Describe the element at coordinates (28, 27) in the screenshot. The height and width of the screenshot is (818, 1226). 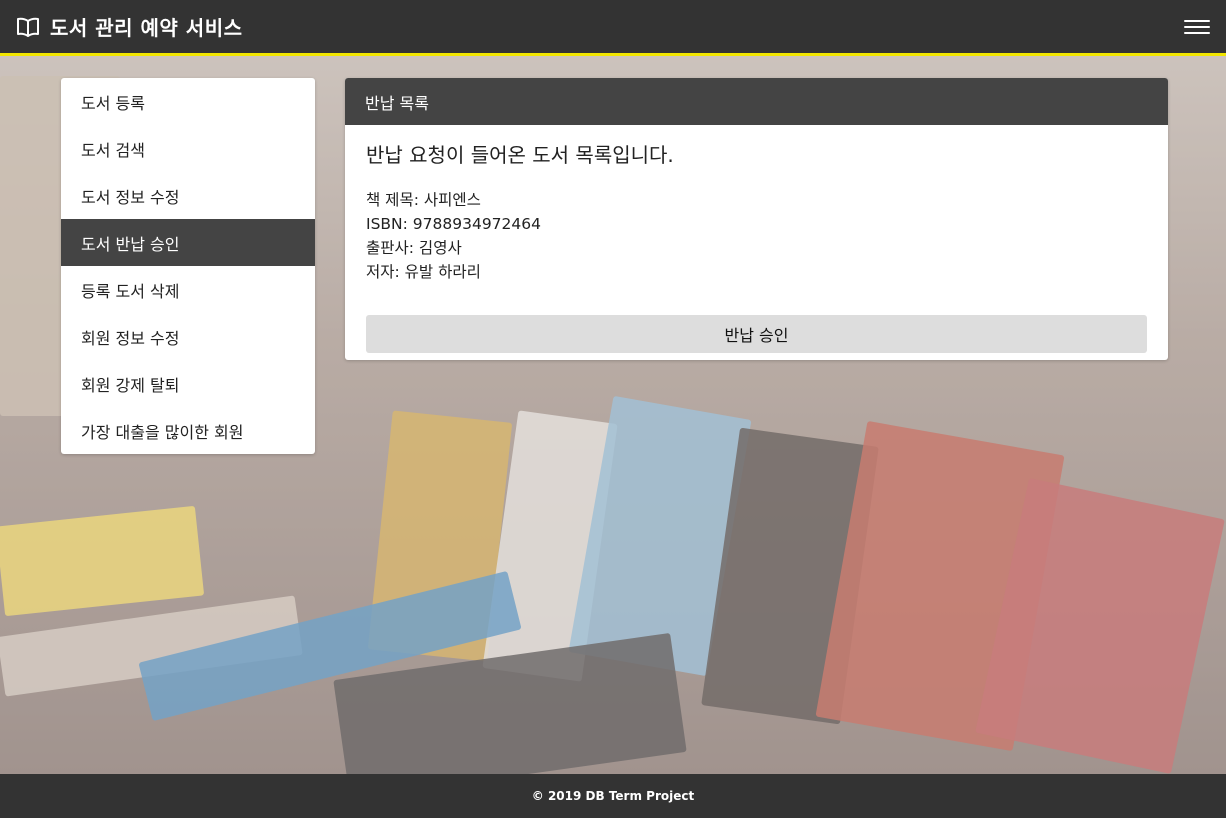
I see `open-book-icon` at that location.